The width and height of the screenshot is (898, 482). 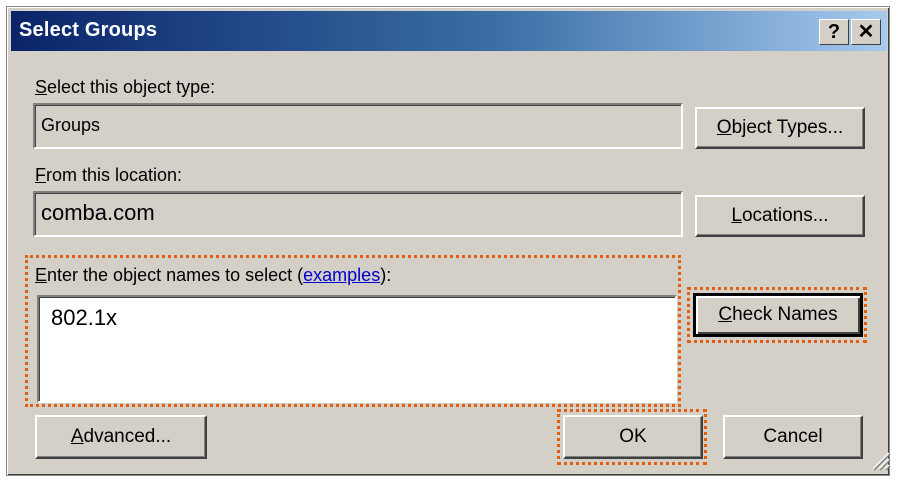 What do you see at coordinates (866, 32) in the screenshot?
I see `close-icon: ✕` at bounding box center [866, 32].